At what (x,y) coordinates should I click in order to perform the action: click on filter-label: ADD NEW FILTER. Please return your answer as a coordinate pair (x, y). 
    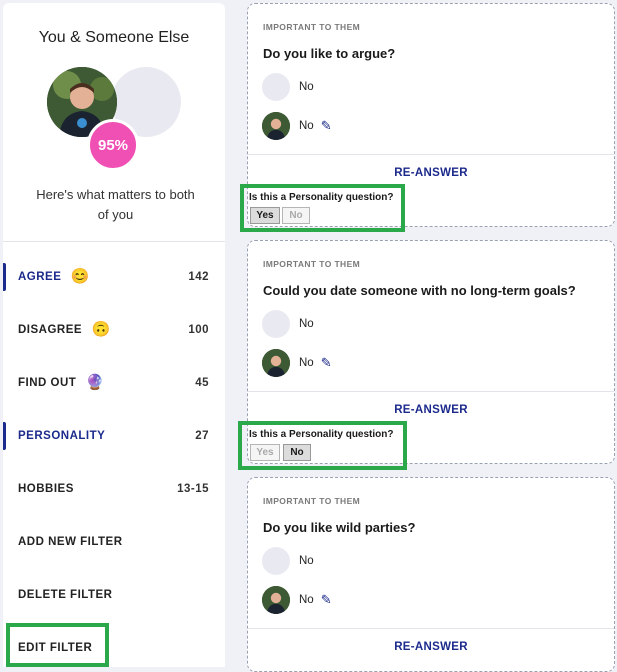
    Looking at the image, I should click on (70, 542).